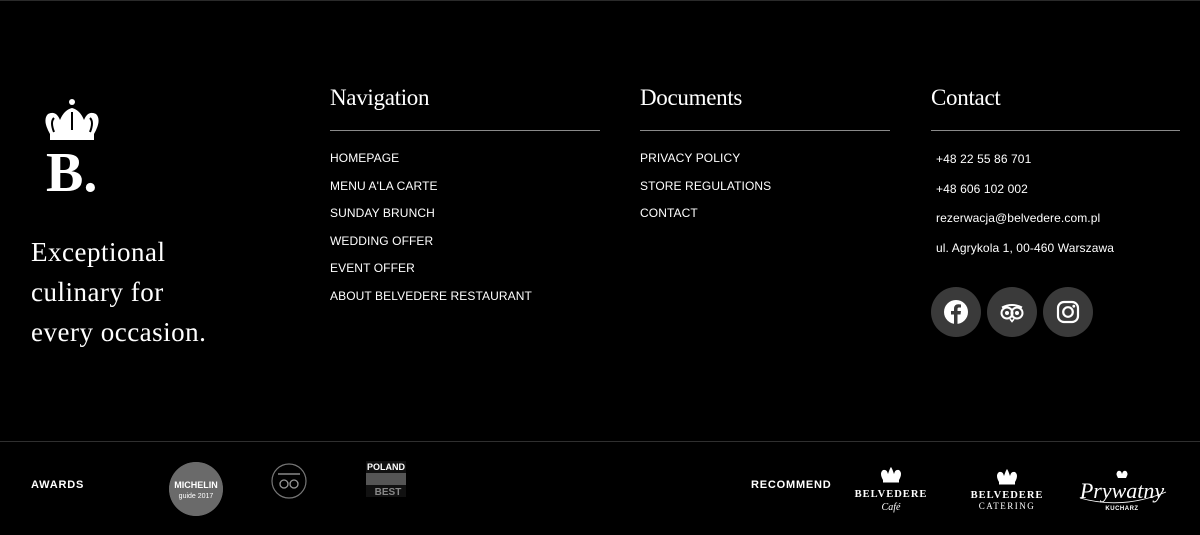 Image resolution: width=1200 pixels, height=535 pixels. Describe the element at coordinates (691, 97) in the screenshot. I see `documents-heading: Documents` at that location.